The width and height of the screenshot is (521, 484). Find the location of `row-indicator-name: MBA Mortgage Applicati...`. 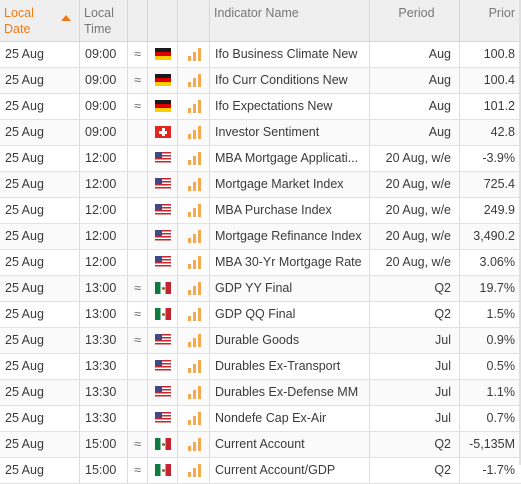

row-indicator-name: MBA Mortgage Applicati... is located at coordinates (290, 158).